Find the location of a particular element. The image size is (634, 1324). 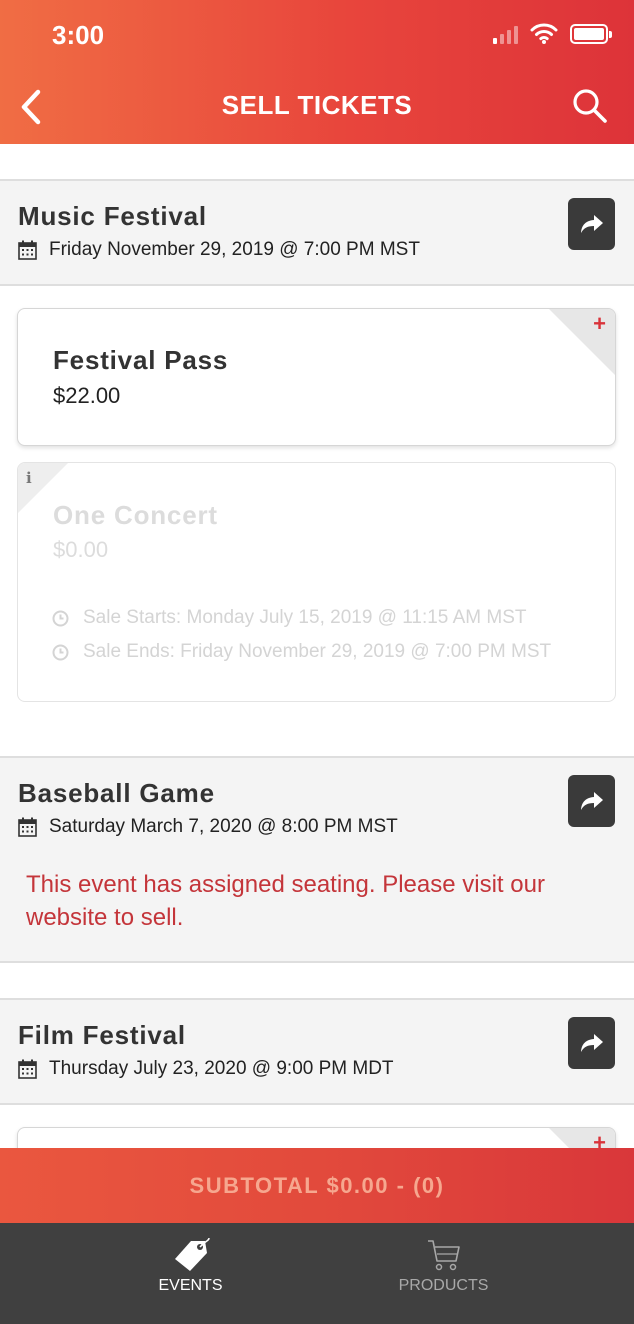

ticket-name: Festival Pass is located at coordinates (141, 360).